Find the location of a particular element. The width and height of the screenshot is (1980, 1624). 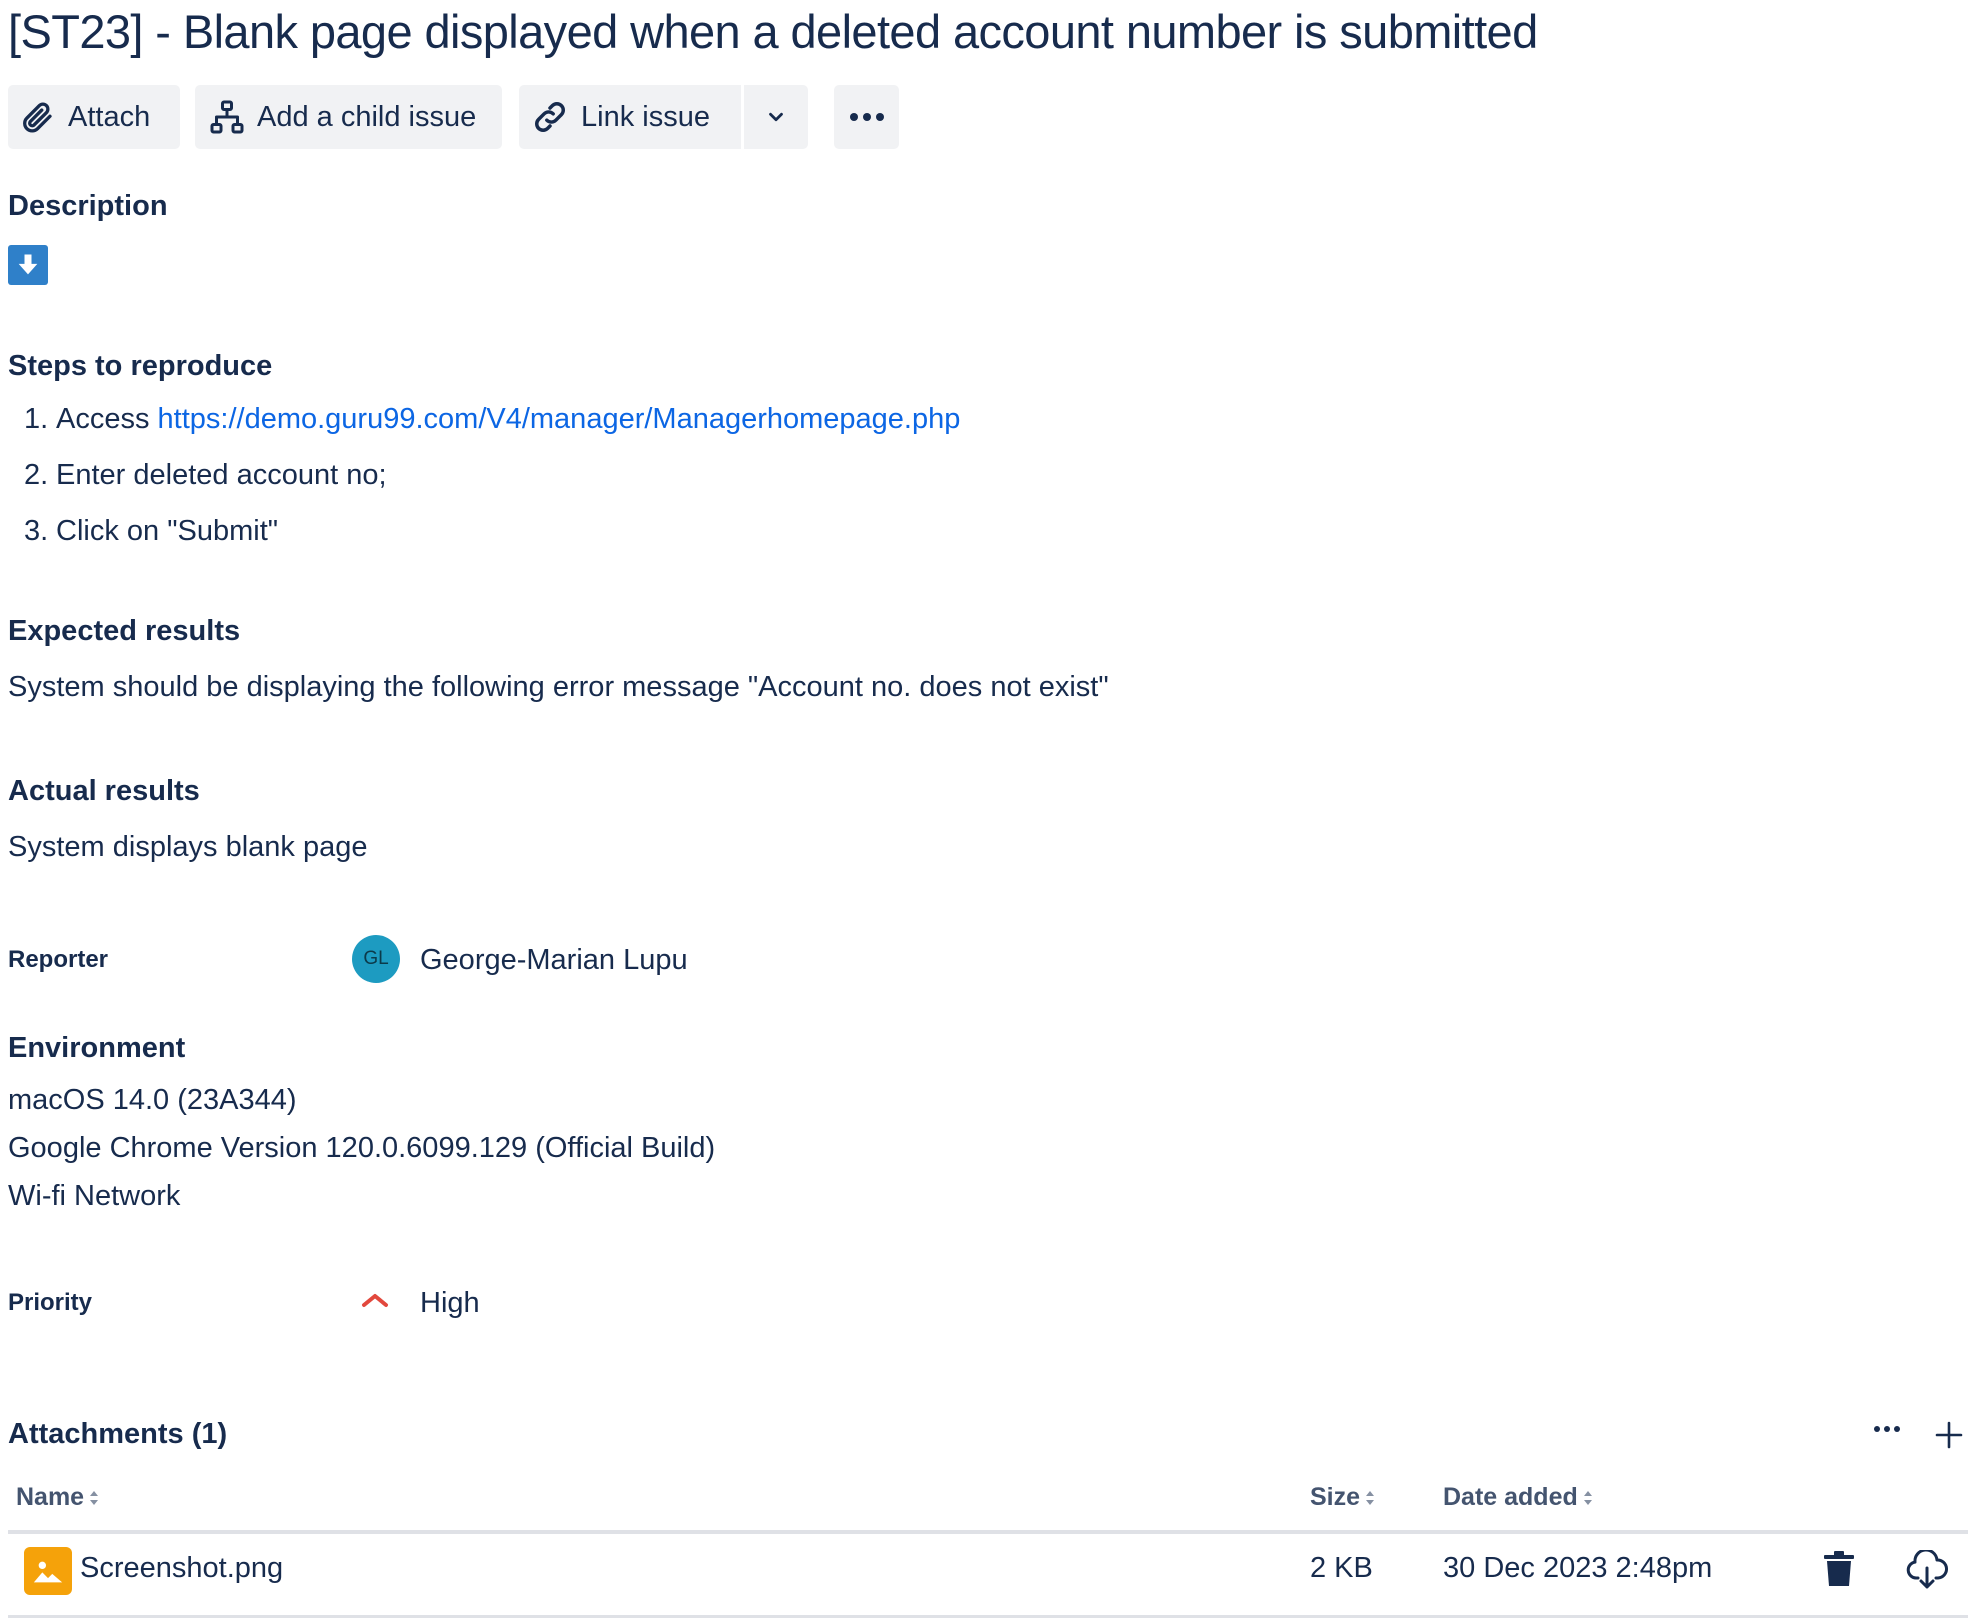

step-text: Access is located at coordinates (107, 419).